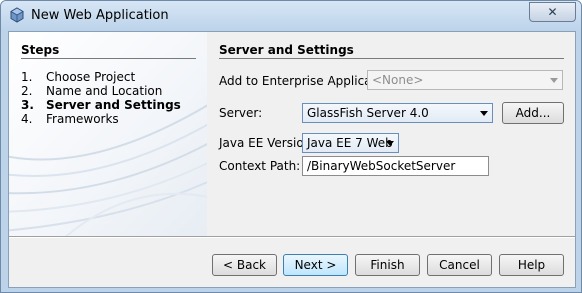 The height and width of the screenshot is (293, 582). Describe the element at coordinates (387, 265) in the screenshot. I see `finish-button: Finish` at that location.